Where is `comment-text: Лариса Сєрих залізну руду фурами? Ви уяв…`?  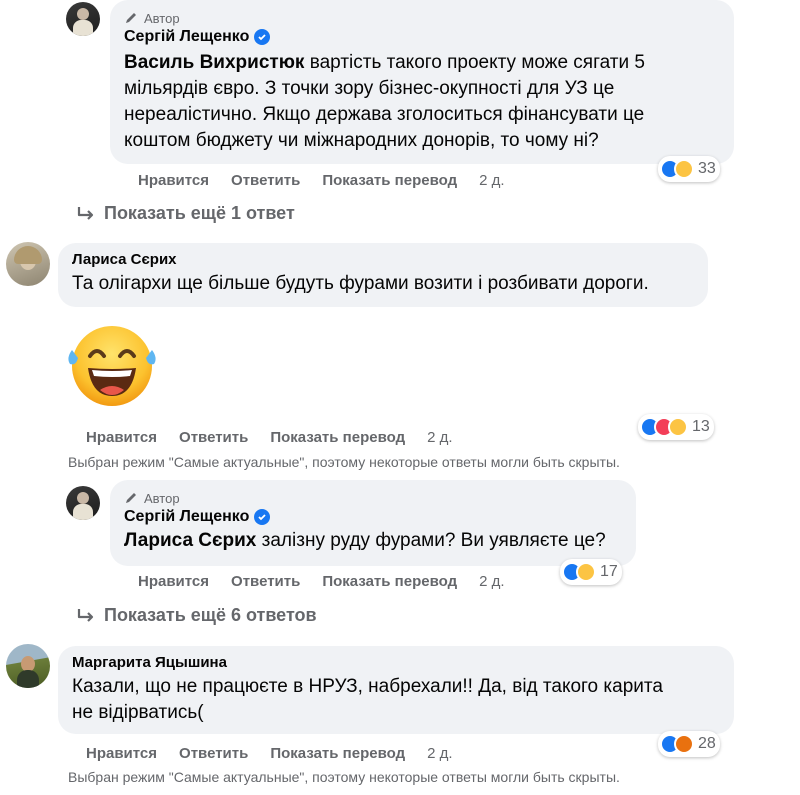
comment-text: Лариса Сєрих залізну руду фурами? Ви уяв… is located at coordinates (365, 540).